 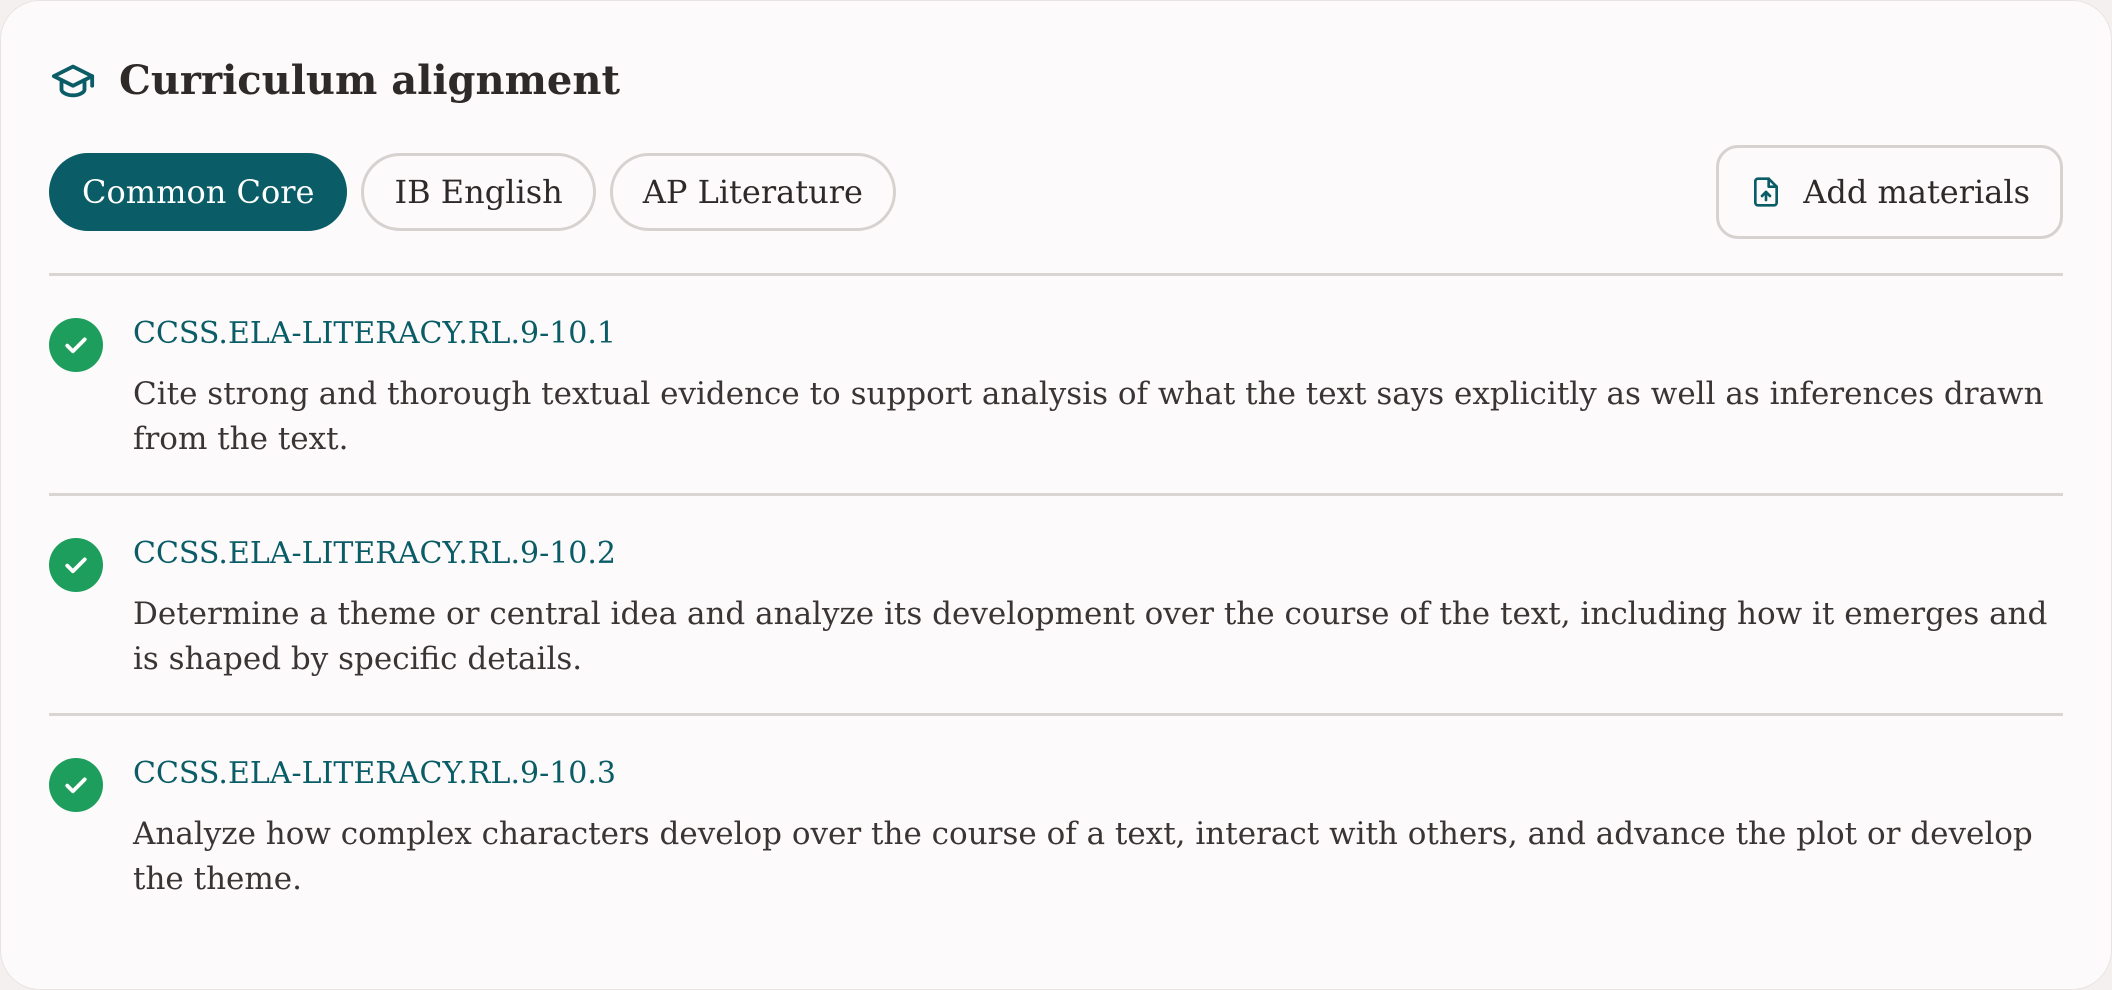 I want to click on add-materials-button: Add materials, so click(x=1889, y=192).